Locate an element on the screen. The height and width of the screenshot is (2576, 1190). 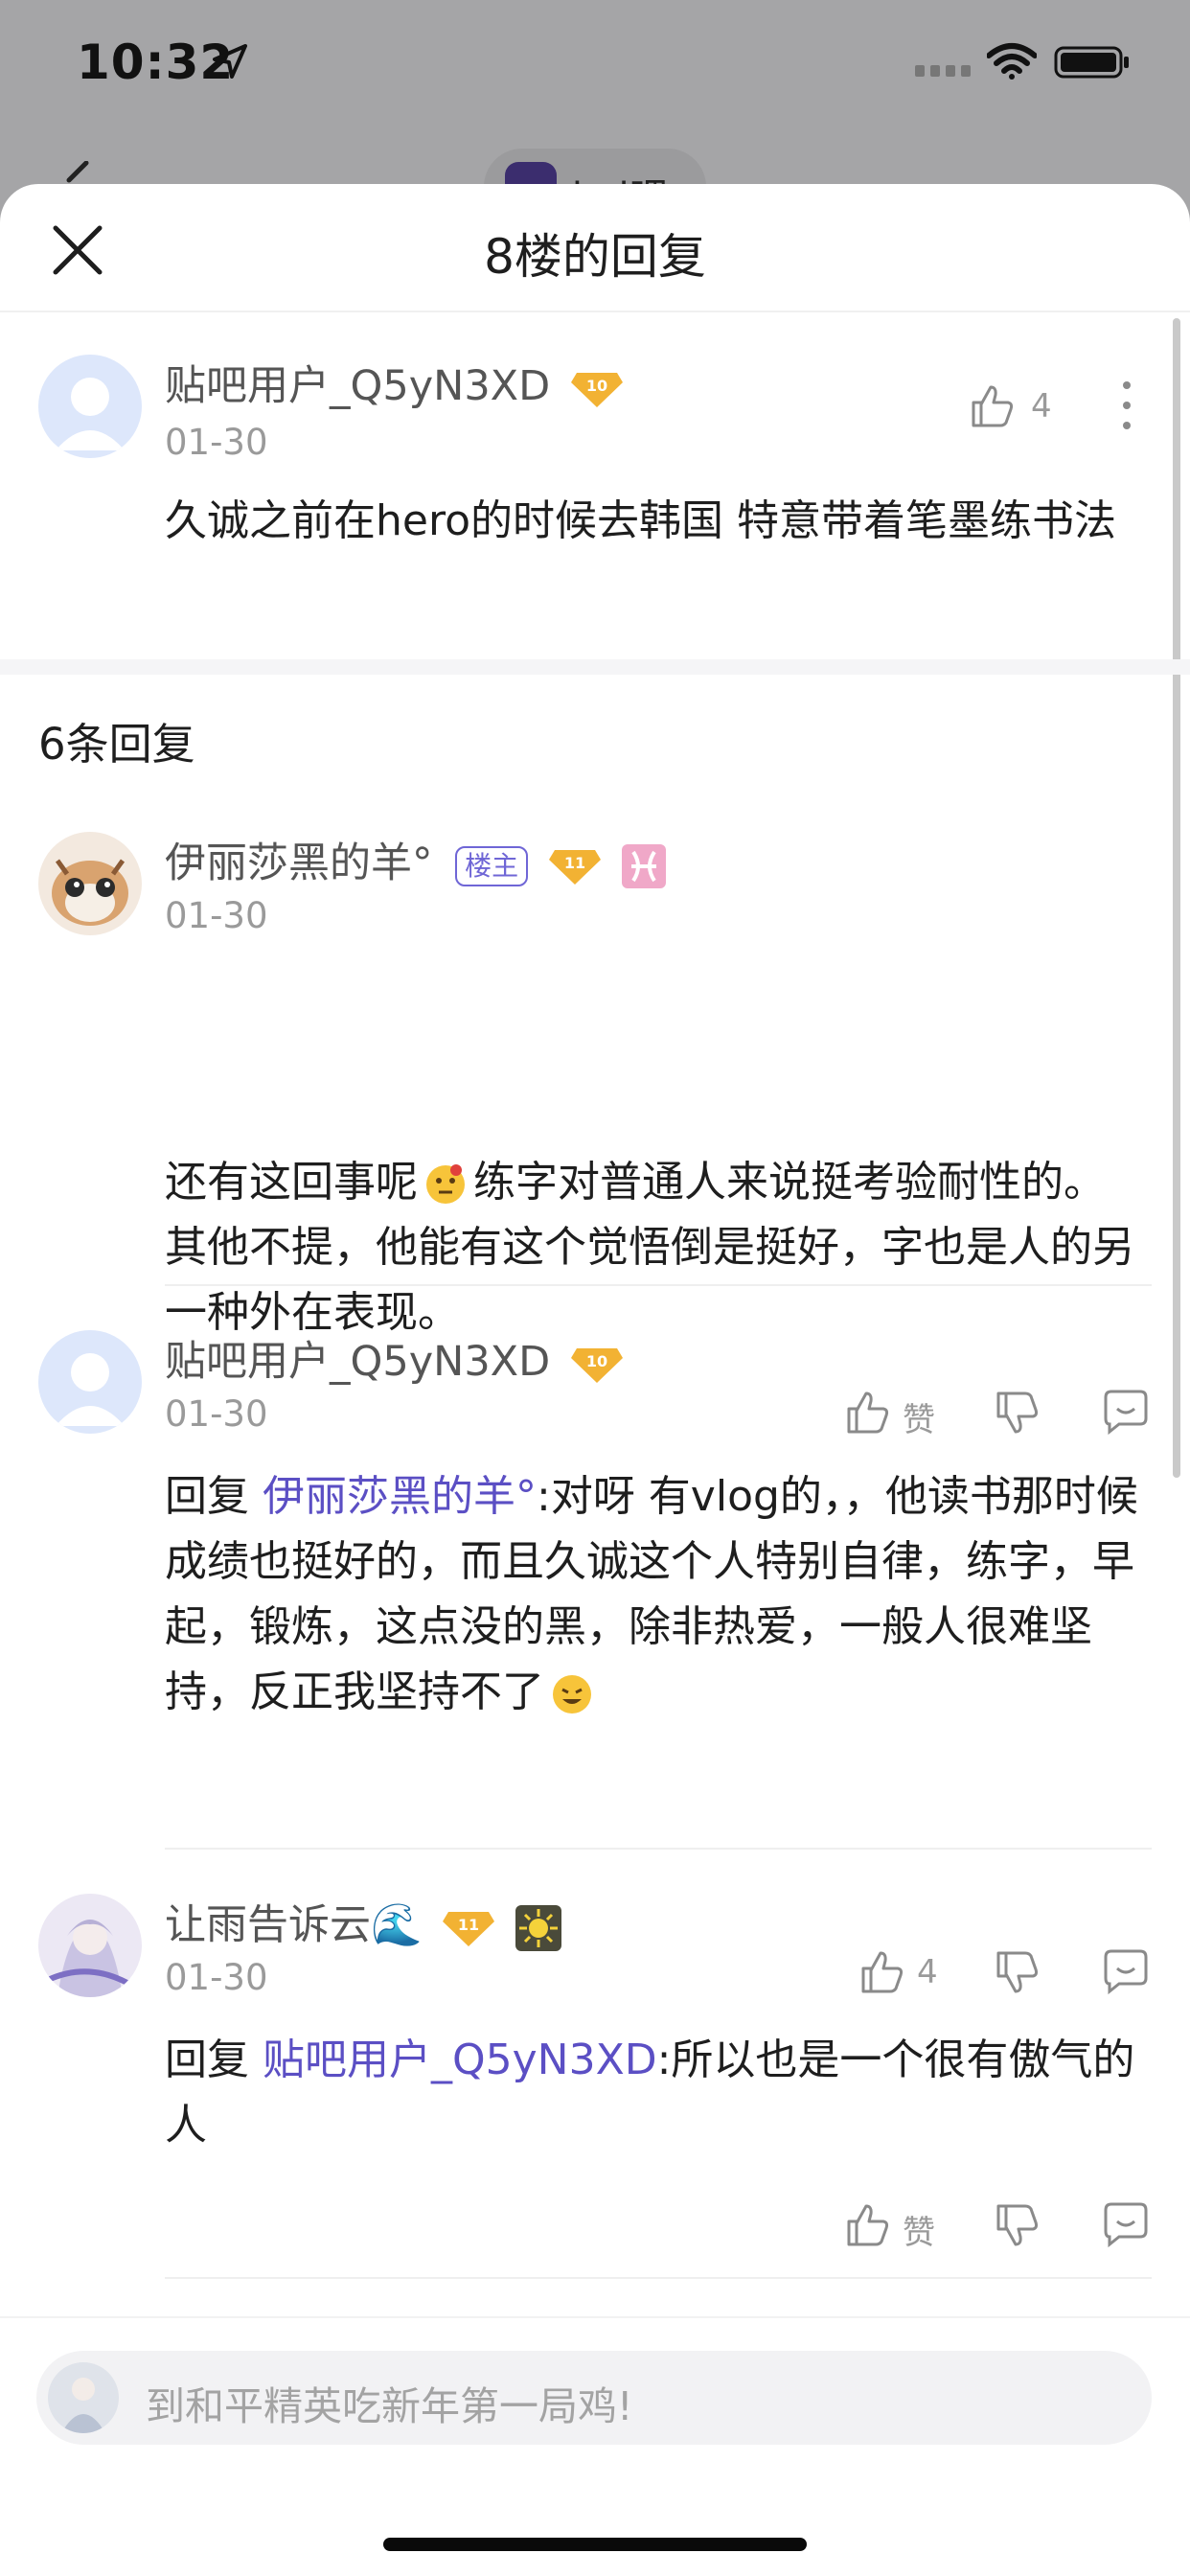
post-content: 久诚之前在hero的时候去韩国 特意带着笔墨练书法 is located at coordinates (640, 520).